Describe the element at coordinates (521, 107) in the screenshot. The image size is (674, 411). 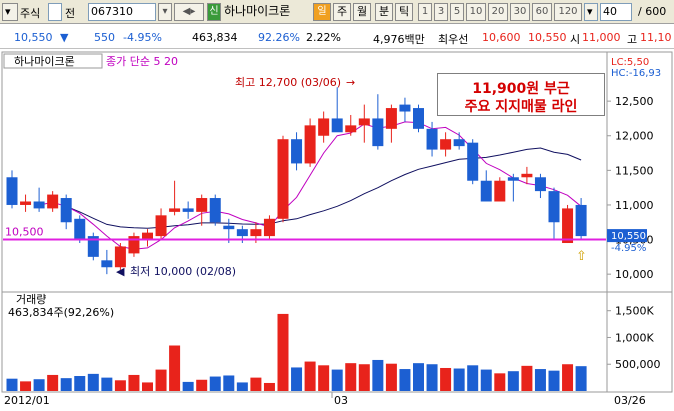
I see `annotation-line-2: 주요 지지매물 라인` at that location.